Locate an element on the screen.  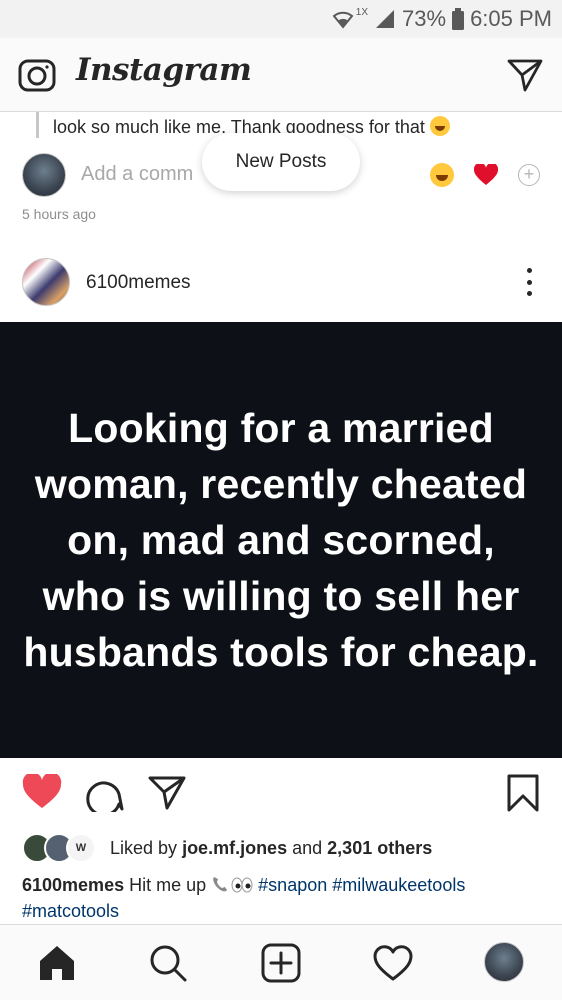
wifi-icon is located at coordinates (343, 20).